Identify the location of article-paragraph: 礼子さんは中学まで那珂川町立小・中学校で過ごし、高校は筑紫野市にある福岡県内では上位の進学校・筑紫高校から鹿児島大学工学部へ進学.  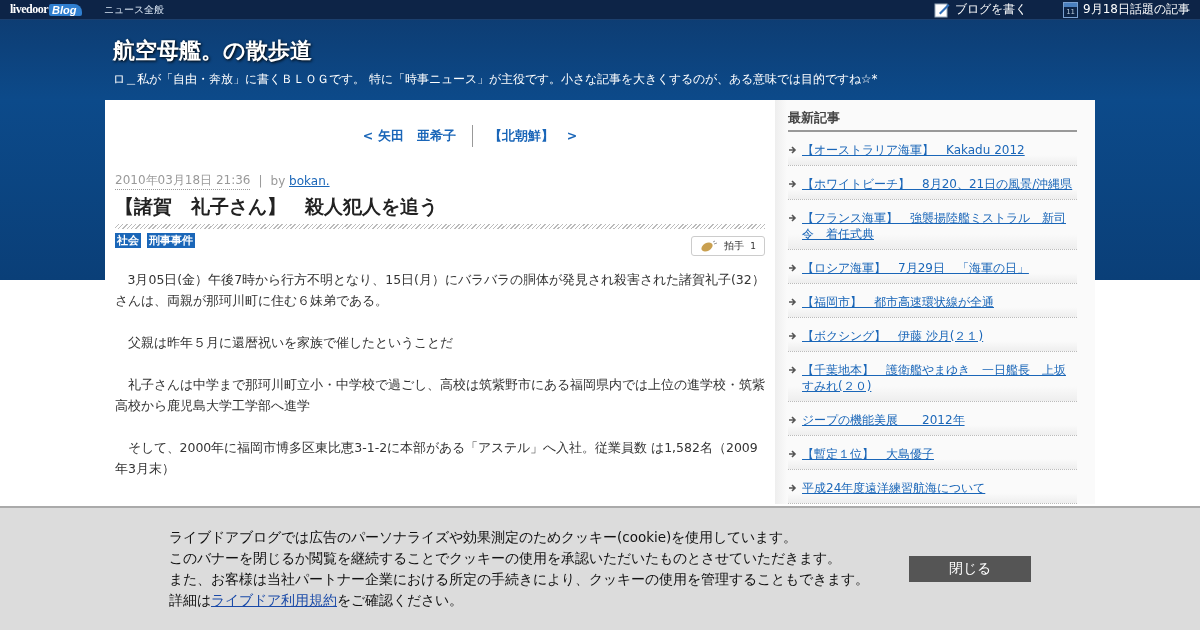
(440, 395).